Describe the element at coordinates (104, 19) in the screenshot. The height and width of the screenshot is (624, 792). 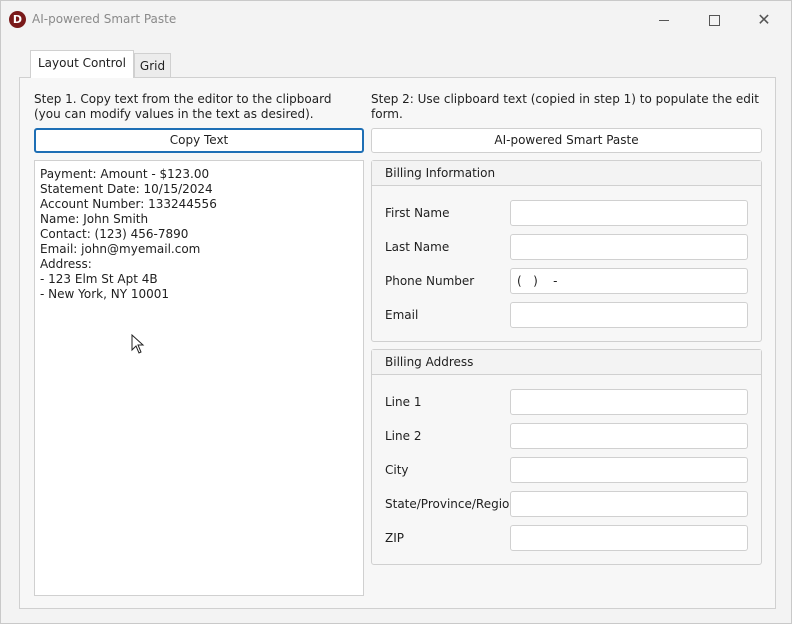
I see `window-title: AI-powered Smart Paste` at that location.